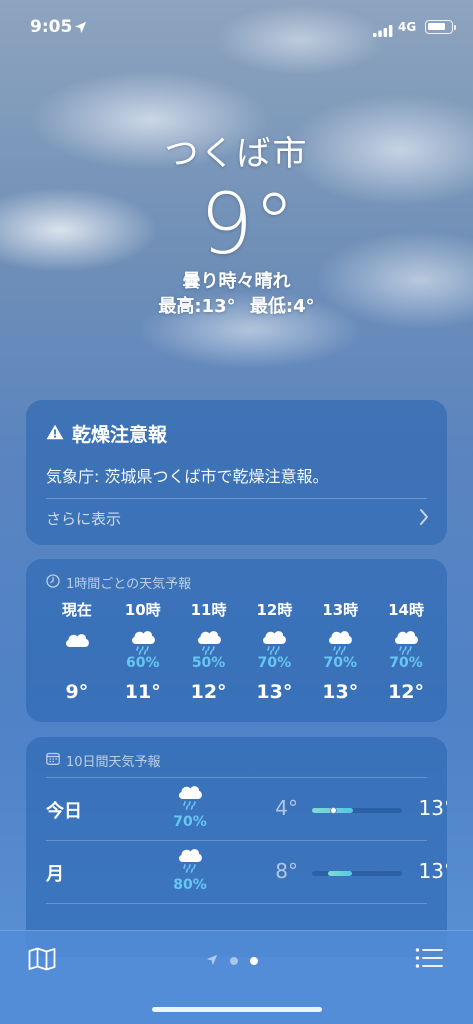 Image resolution: width=473 pixels, height=1024 pixels. I want to click on map-icon, so click(42, 961).